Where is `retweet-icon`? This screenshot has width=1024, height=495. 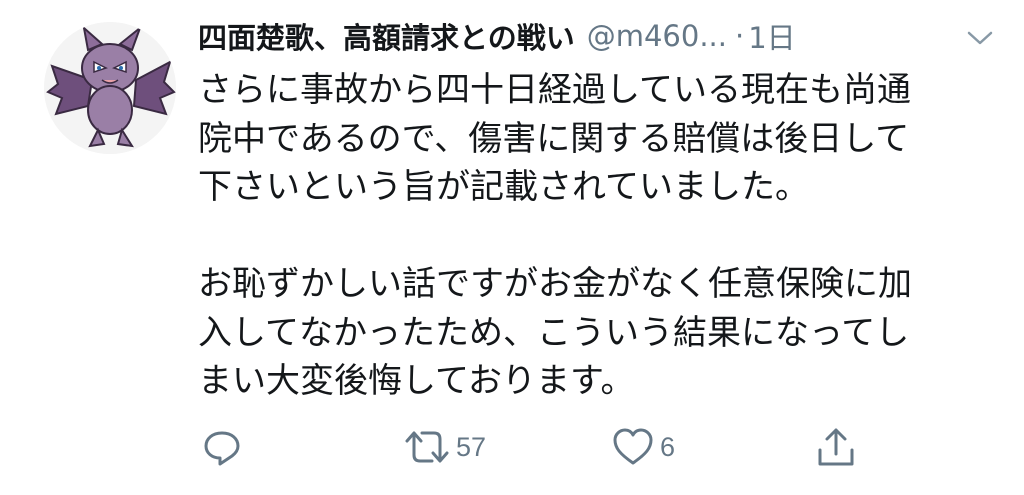 retweet-icon is located at coordinates (427, 447).